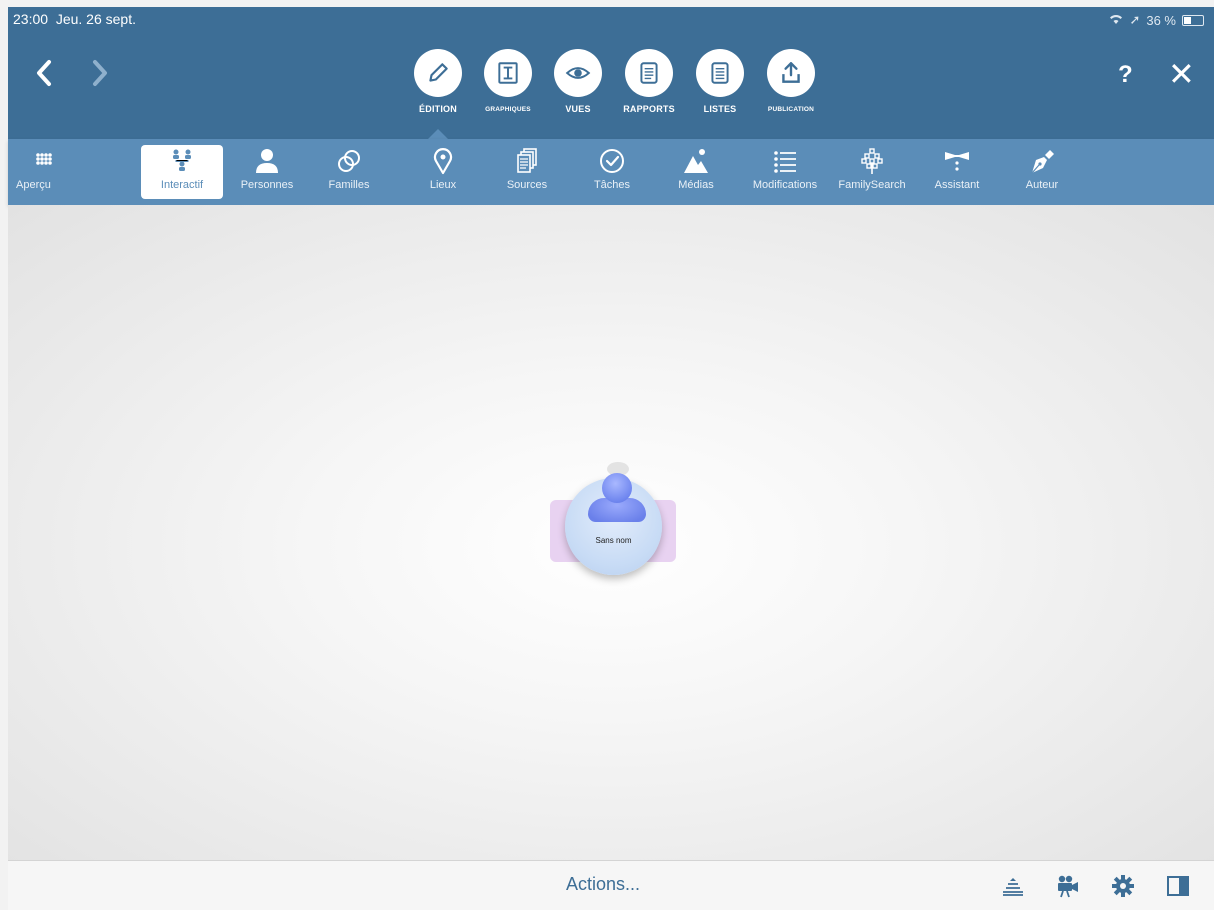  What do you see at coordinates (508, 109) in the screenshot?
I see `tab-label: GRAPHIQUES` at bounding box center [508, 109].